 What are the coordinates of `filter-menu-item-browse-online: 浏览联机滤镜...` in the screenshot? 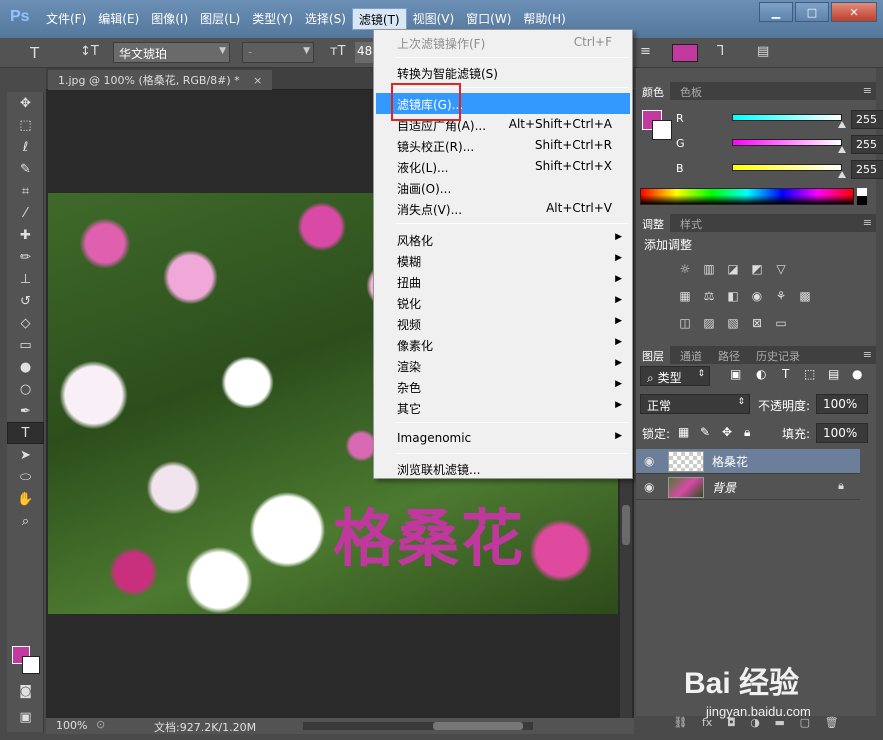 It's located at (503, 468).